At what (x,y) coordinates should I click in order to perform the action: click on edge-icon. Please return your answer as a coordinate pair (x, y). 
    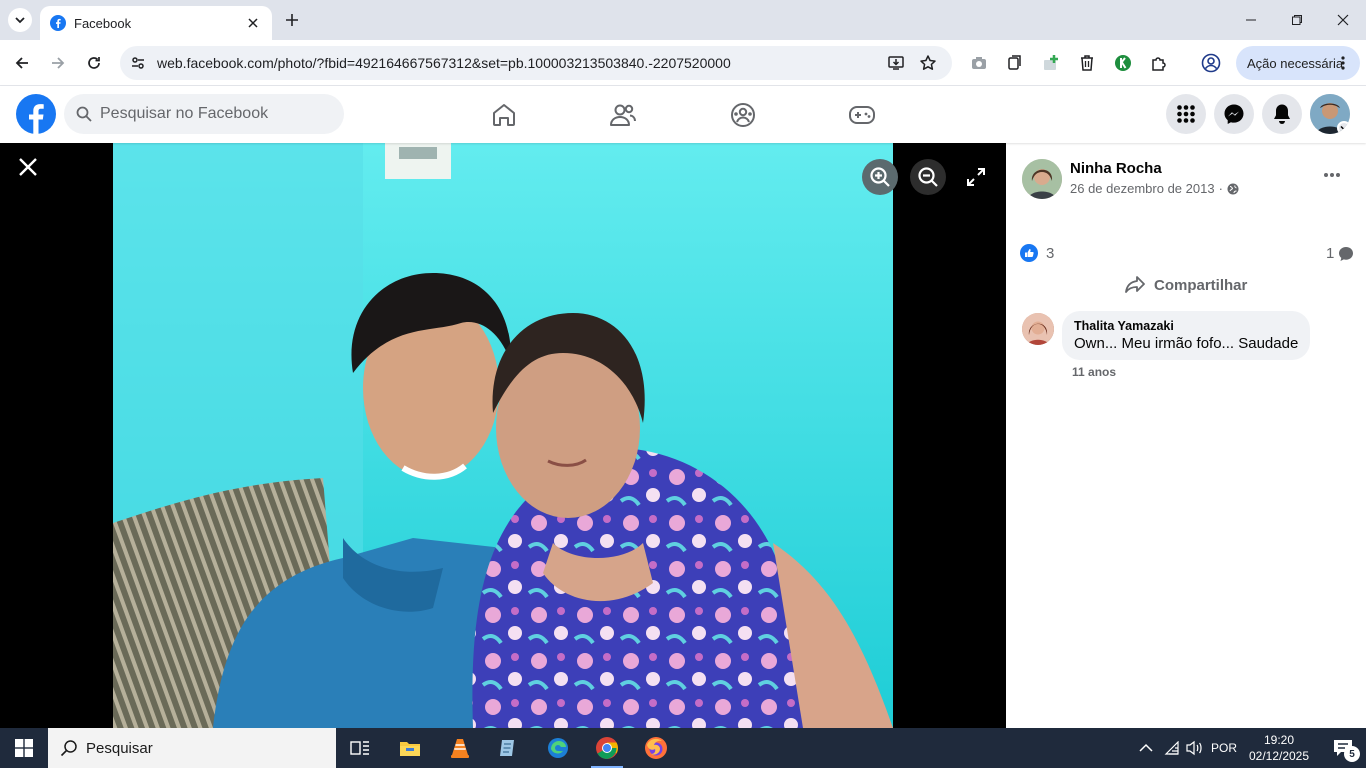
    Looking at the image, I should click on (558, 748).